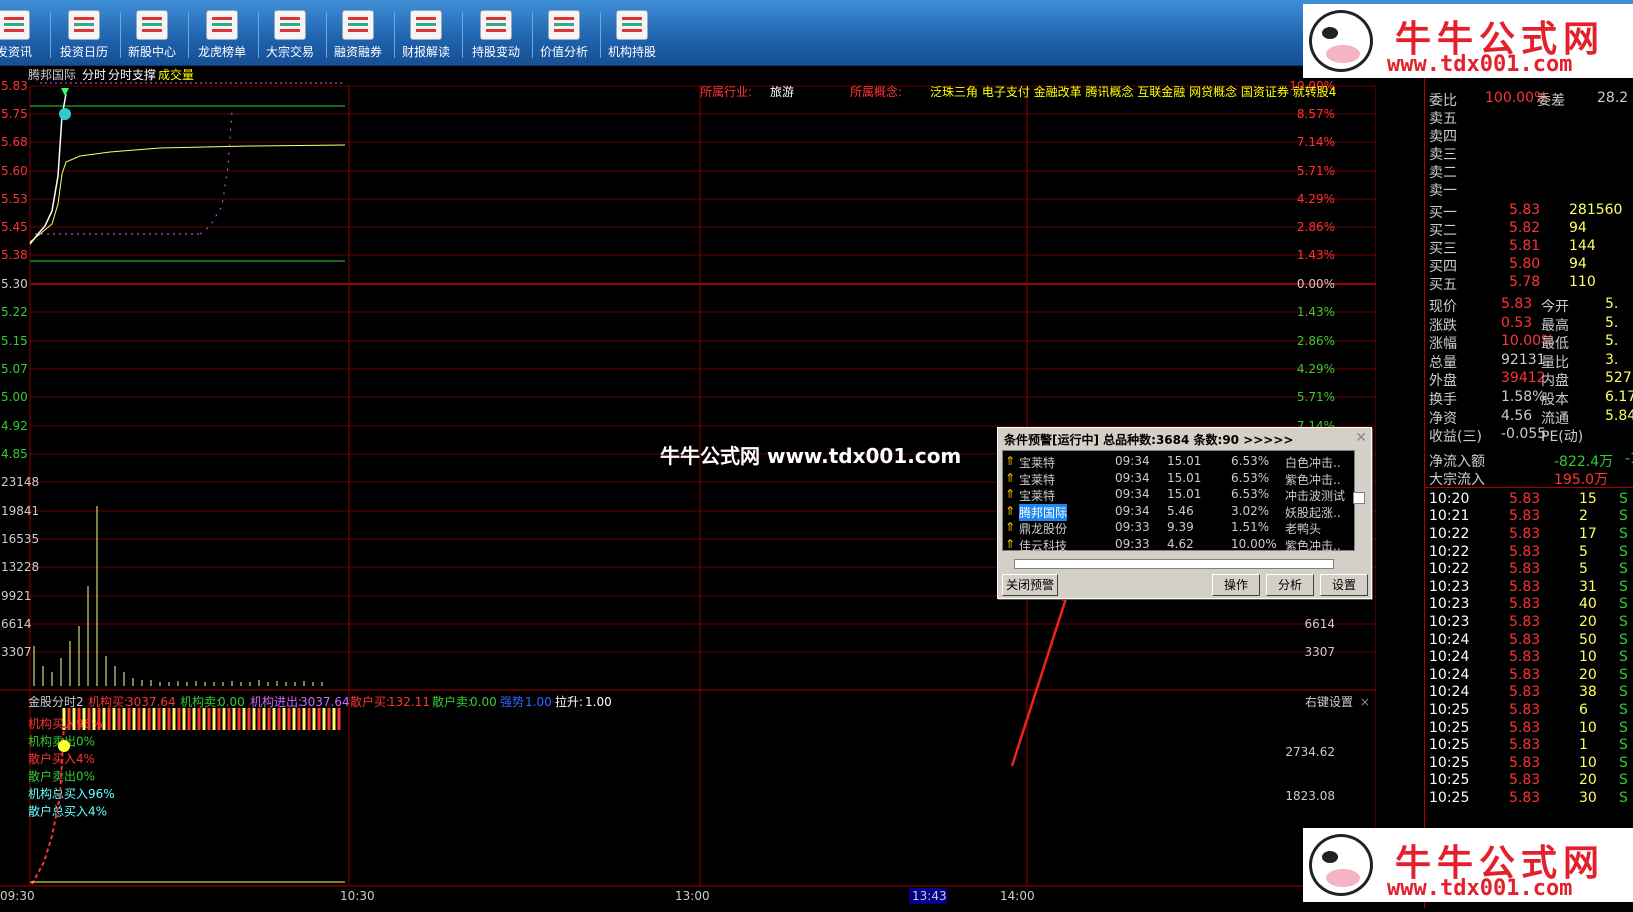  Describe the element at coordinates (1531, 135) in the screenshot. I see `sell-level: 卖四` at that location.